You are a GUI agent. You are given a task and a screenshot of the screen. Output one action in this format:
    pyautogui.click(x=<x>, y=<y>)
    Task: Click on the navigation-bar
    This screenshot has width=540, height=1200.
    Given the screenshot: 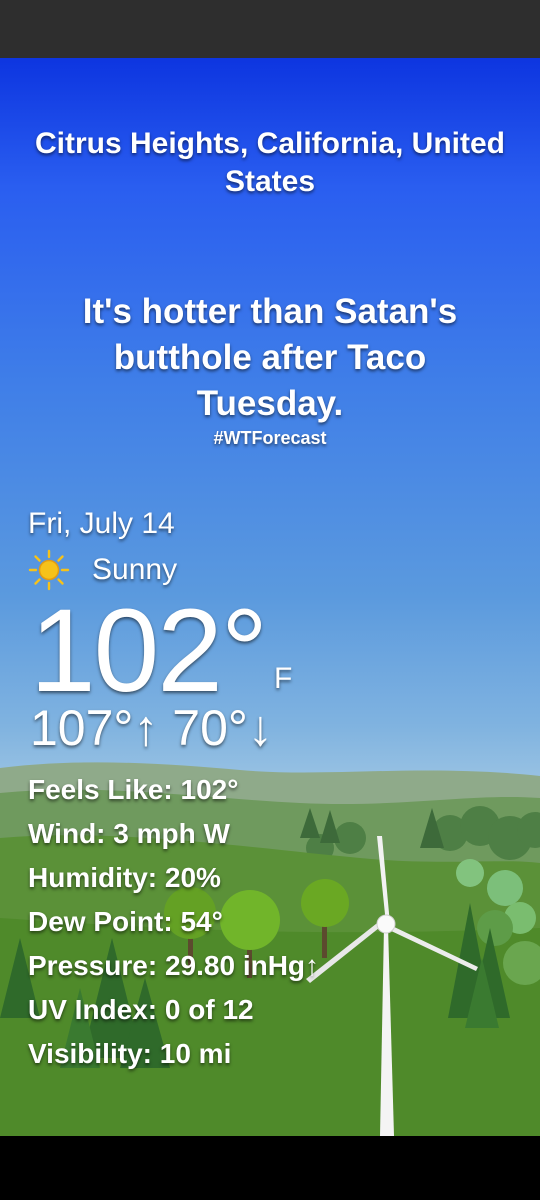 What is the action you would take?
    pyautogui.click(x=270, y=1168)
    